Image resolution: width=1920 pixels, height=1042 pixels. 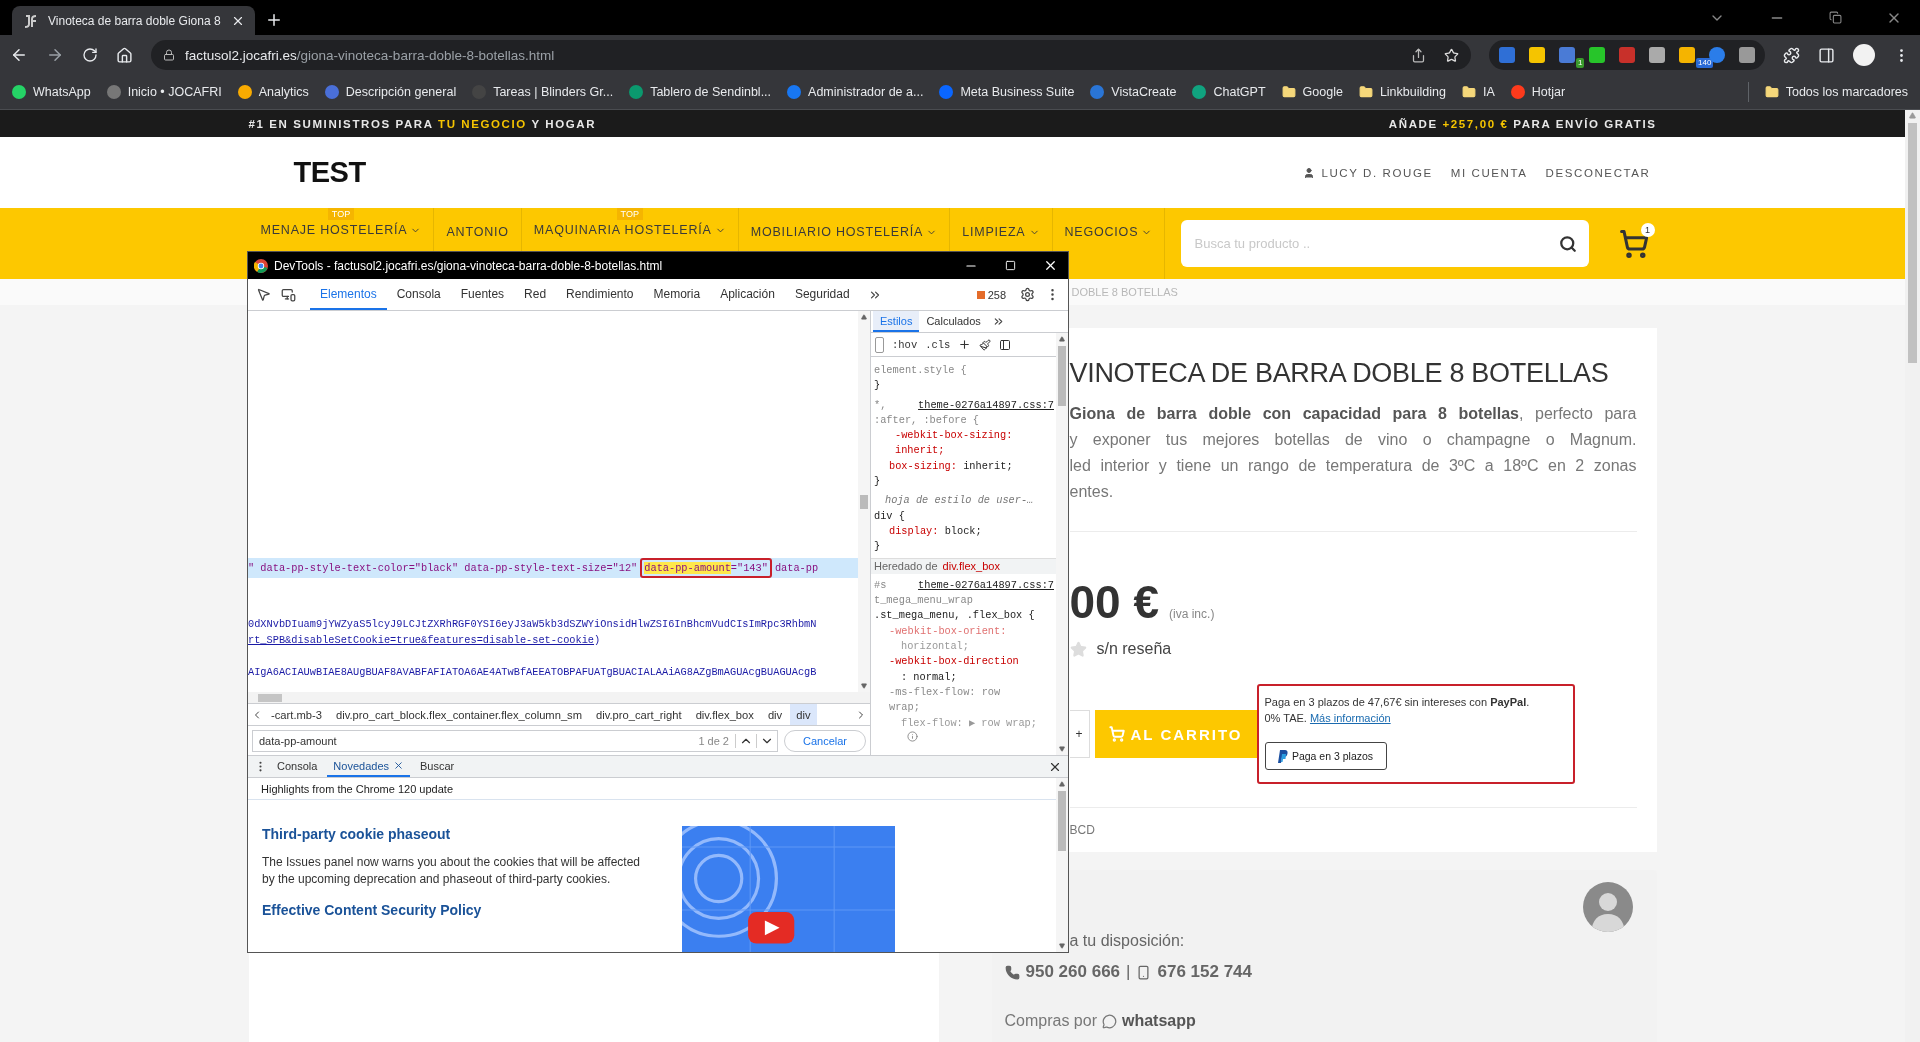 What do you see at coordinates (1001, 232) in the screenshot?
I see `nav-item: LIMPIEZA` at bounding box center [1001, 232].